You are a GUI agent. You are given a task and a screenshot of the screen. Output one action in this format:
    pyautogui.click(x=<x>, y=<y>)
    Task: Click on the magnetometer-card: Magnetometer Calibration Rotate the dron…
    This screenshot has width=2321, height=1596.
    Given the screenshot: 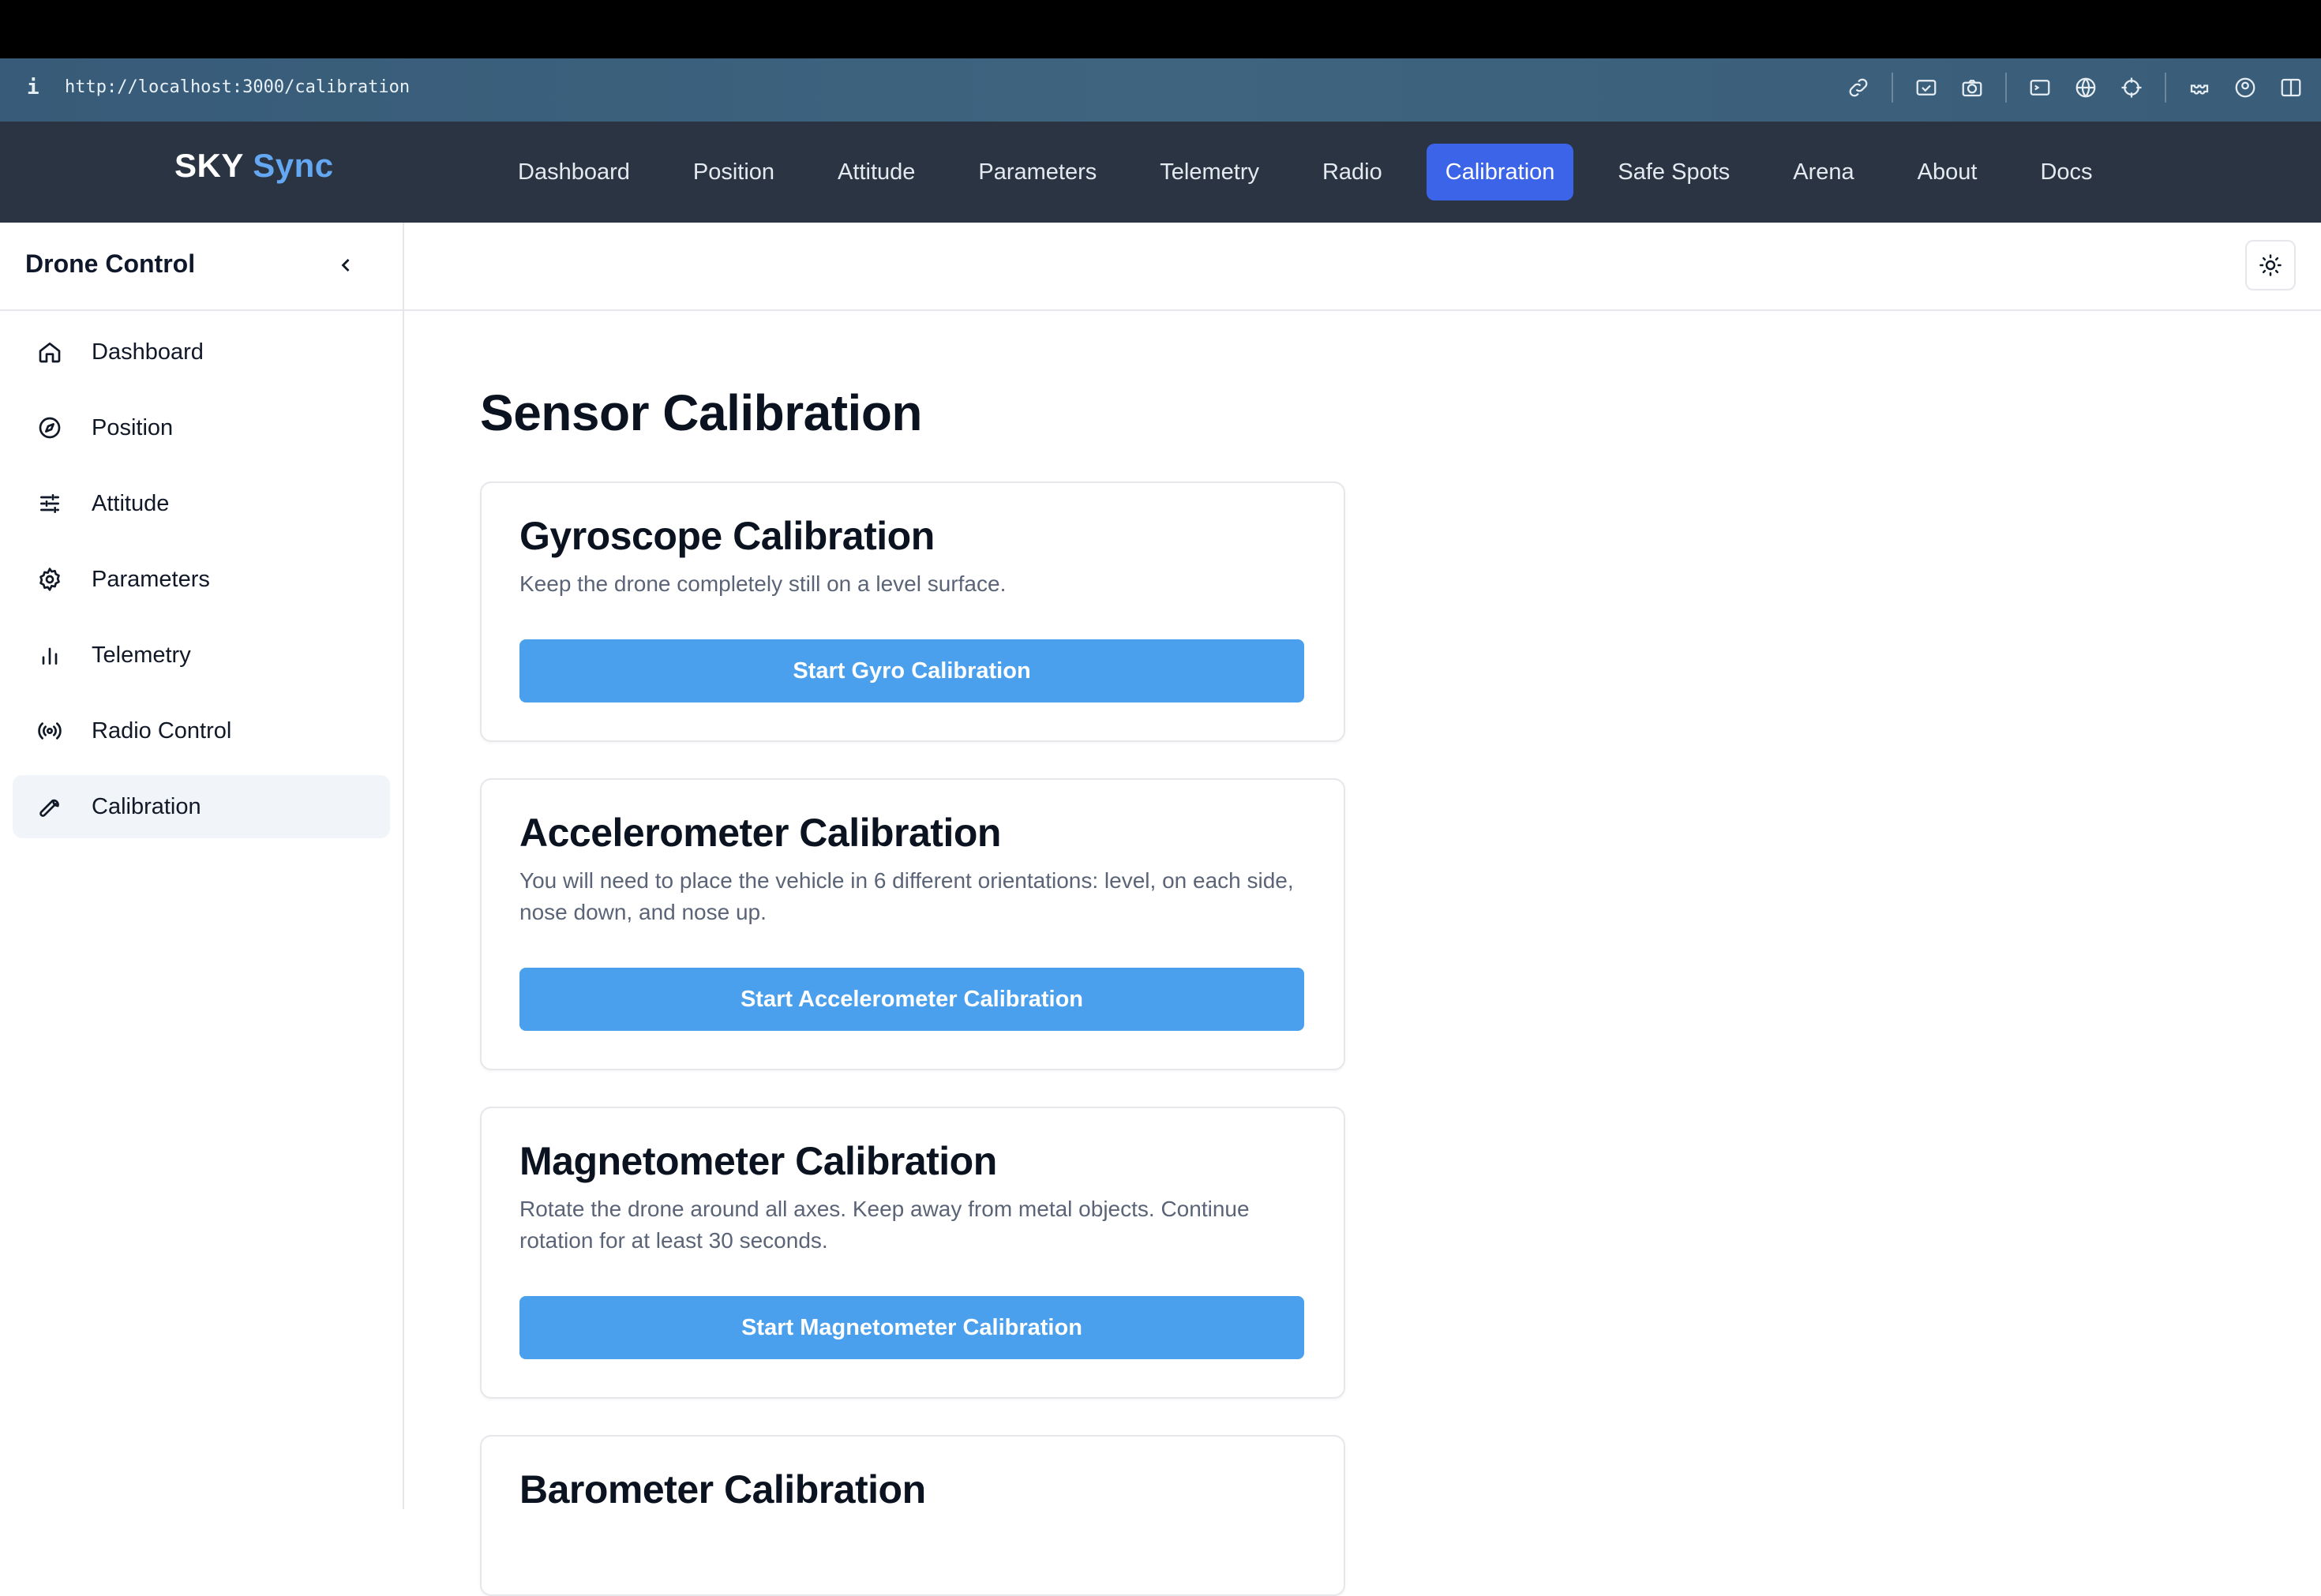 What is the action you would take?
    pyautogui.click(x=912, y=1253)
    